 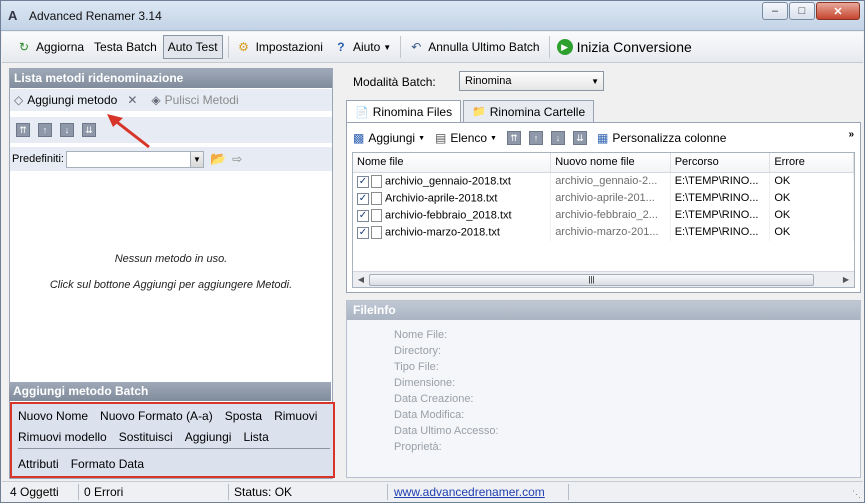 I want to click on app-logo-icon: A, so click(x=13, y=15).